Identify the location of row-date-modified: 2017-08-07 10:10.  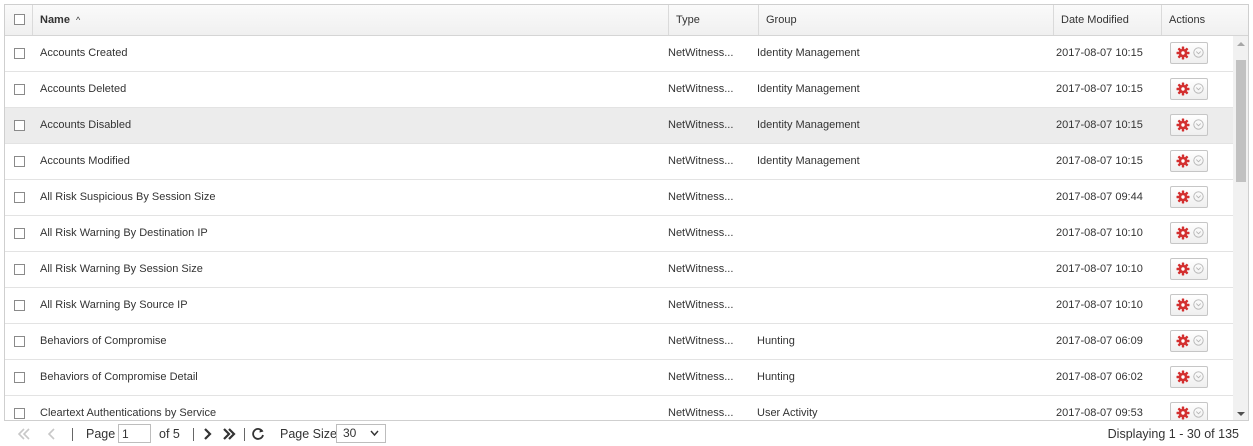
(1099, 305).